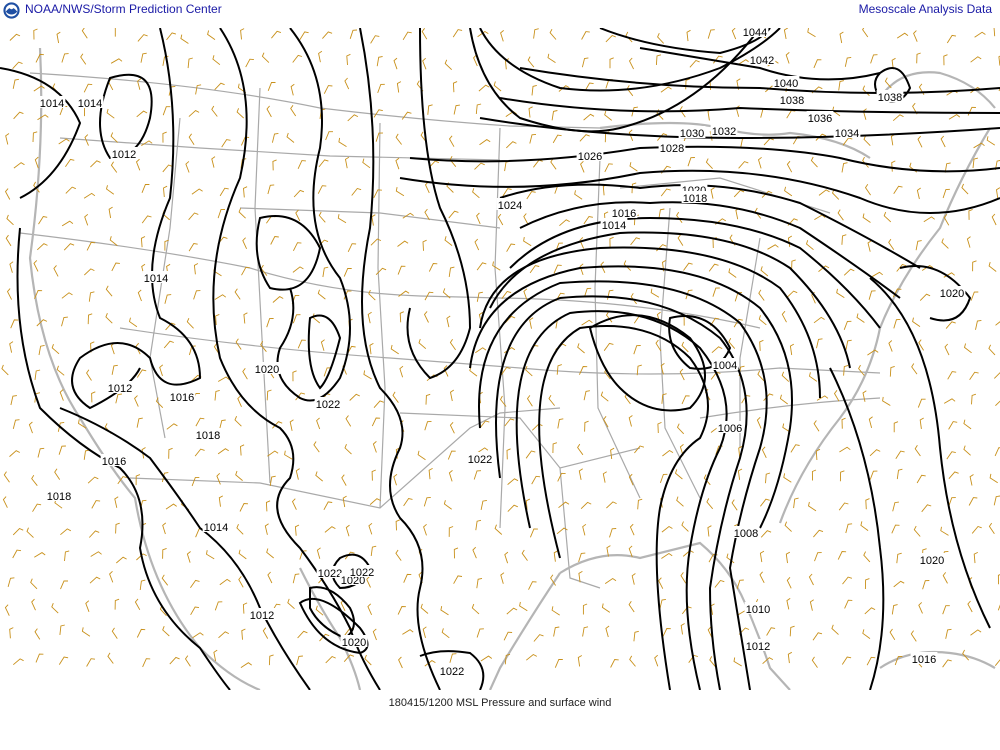 The height and width of the screenshot is (750, 1000). What do you see at coordinates (730, 429) in the screenshot?
I see `isobar-label: 1006` at bounding box center [730, 429].